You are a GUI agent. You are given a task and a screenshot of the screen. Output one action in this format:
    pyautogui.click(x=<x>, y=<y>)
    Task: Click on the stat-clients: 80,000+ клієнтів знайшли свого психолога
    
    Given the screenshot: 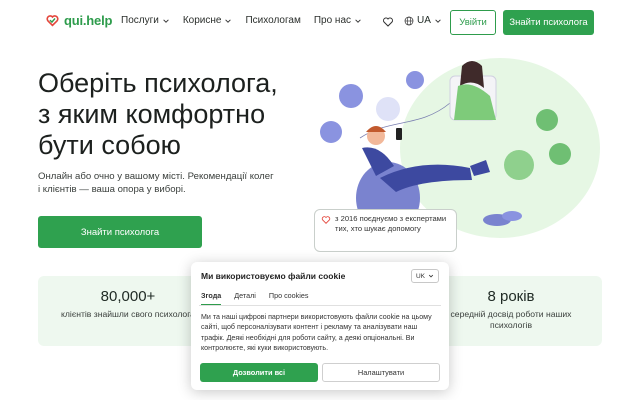 What is the action you would take?
    pyautogui.click(x=128, y=304)
    